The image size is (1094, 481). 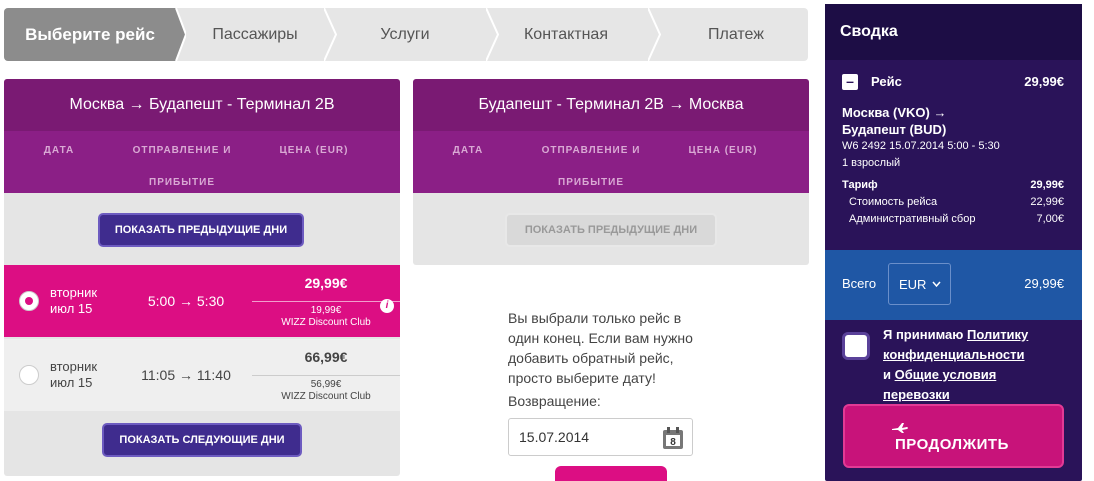 What do you see at coordinates (611, 104) in the screenshot?
I see `return-title: Будапешт - Терминал 2В → Москва` at bounding box center [611, 104].